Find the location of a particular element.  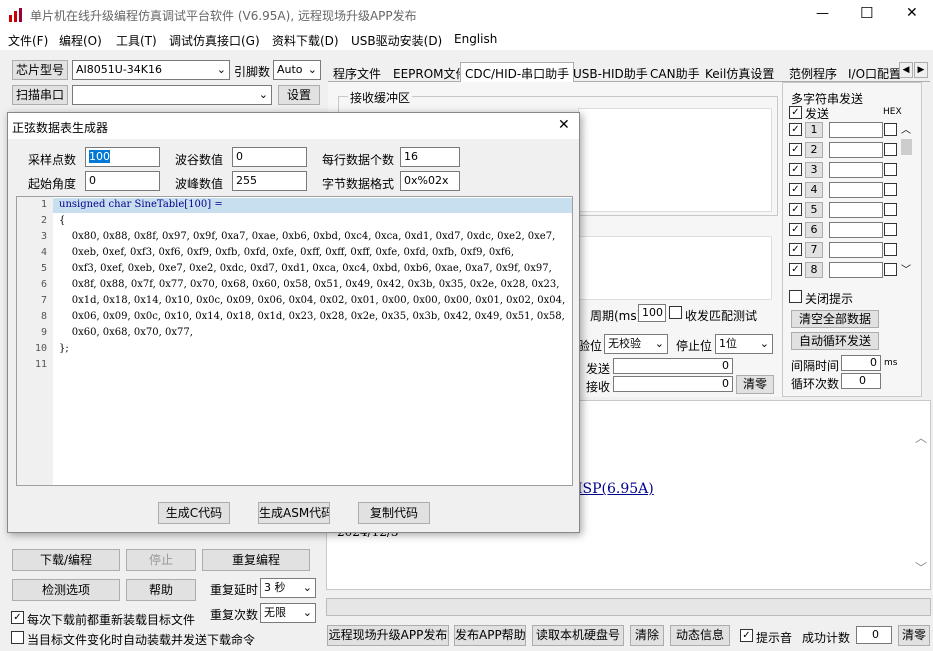

generate-c-button: 生成C代码 is located at coordinates (194, 513).